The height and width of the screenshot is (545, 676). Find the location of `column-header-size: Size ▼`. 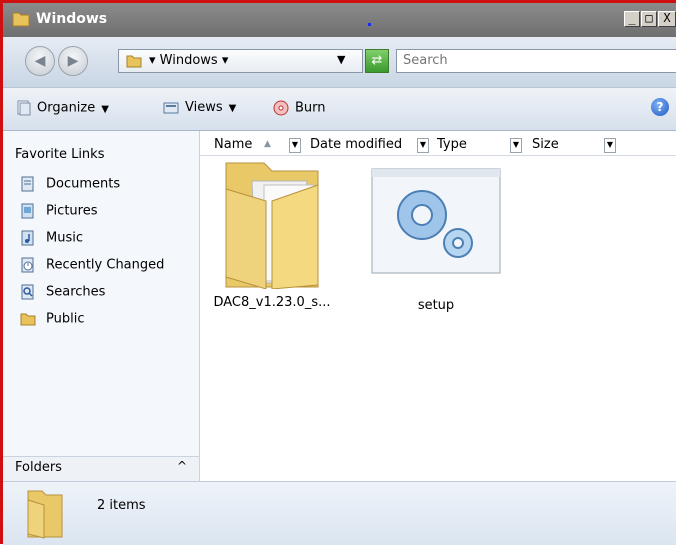

column-header-size: Size ▼ is located at coordinates (574, 145).